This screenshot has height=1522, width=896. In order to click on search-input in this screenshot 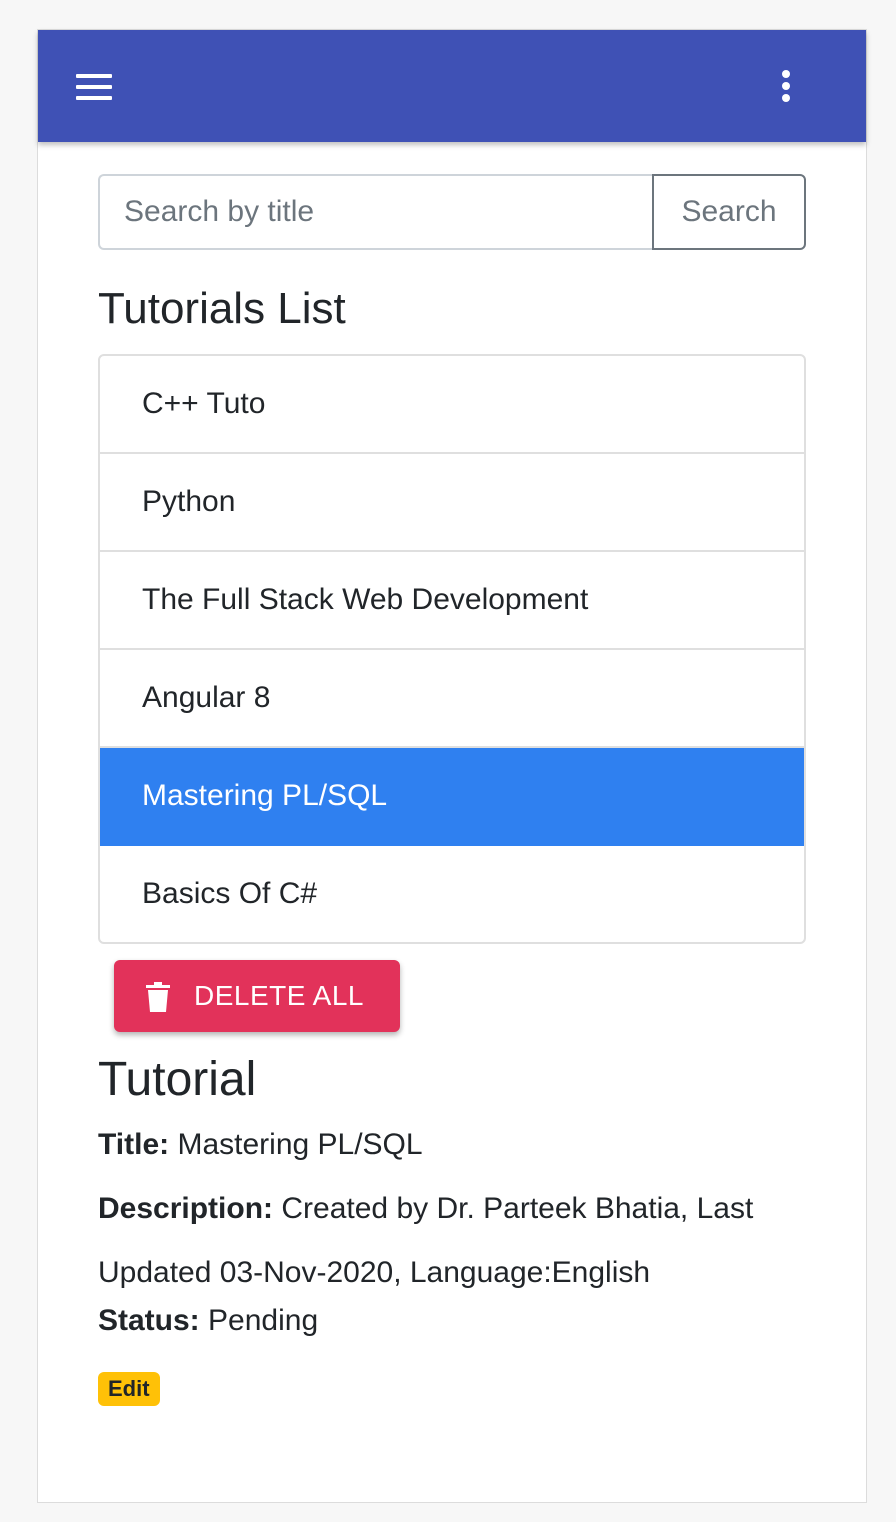, I will do `click(376, 212)`.